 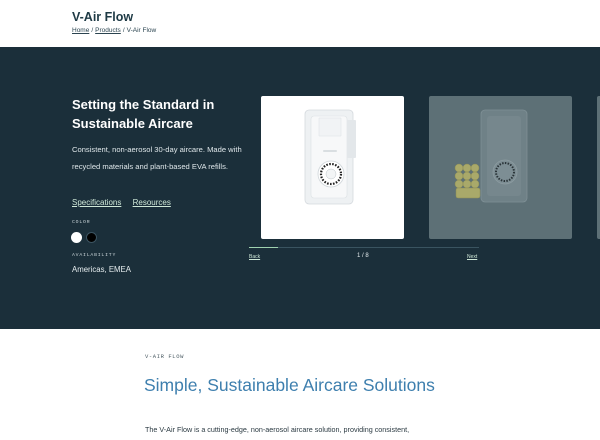 What do you see at coordinates (91, 237) in the screenshot?
I see `color-swatch-black` at bounding box center [91, 237].